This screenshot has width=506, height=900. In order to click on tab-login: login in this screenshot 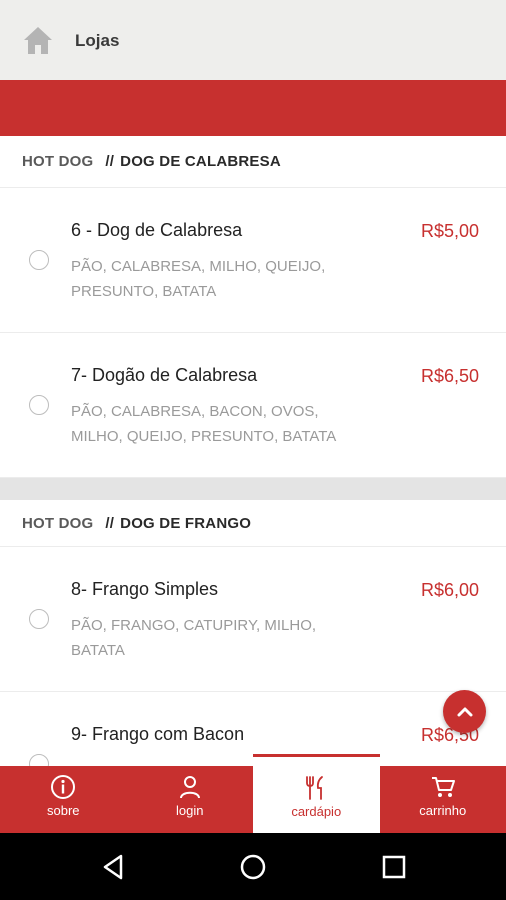, I will do `click(190, 799)`.